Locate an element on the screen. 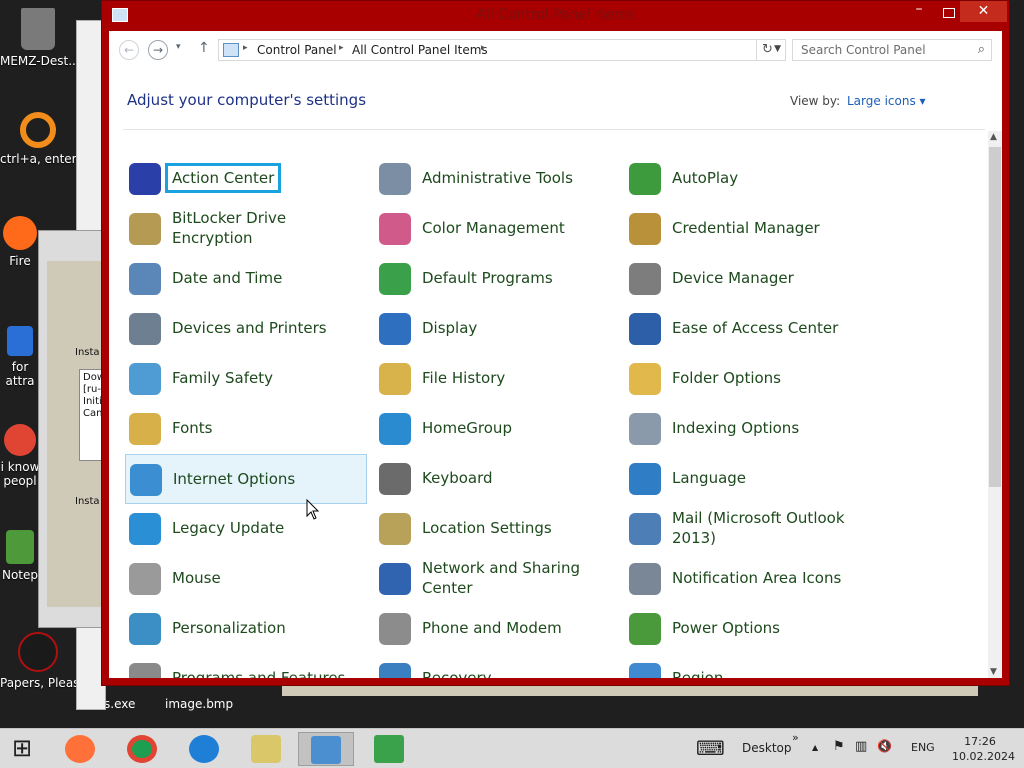  control-panel-item-label: Date and Time is located at coordinates (227, 278).